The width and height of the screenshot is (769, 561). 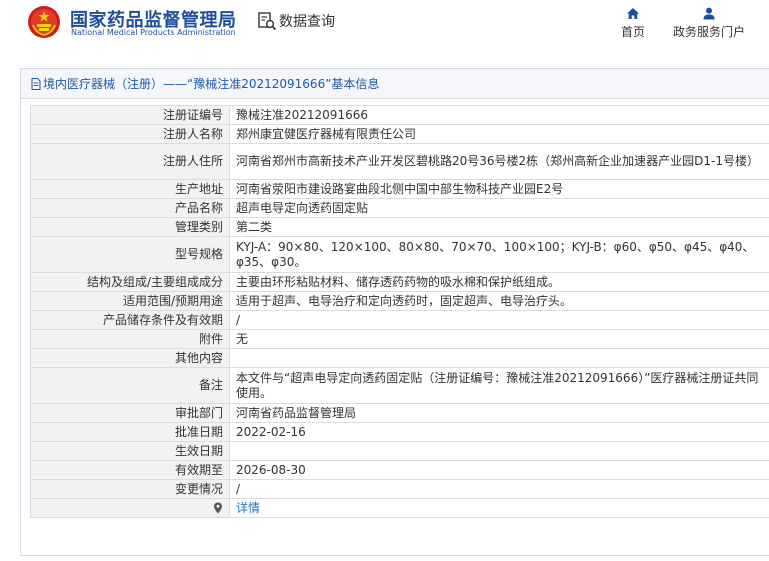 What do you see at coordinates (499, 339) in the screenshot?
I see `row-value: 无` at bounding box center [499, 339].